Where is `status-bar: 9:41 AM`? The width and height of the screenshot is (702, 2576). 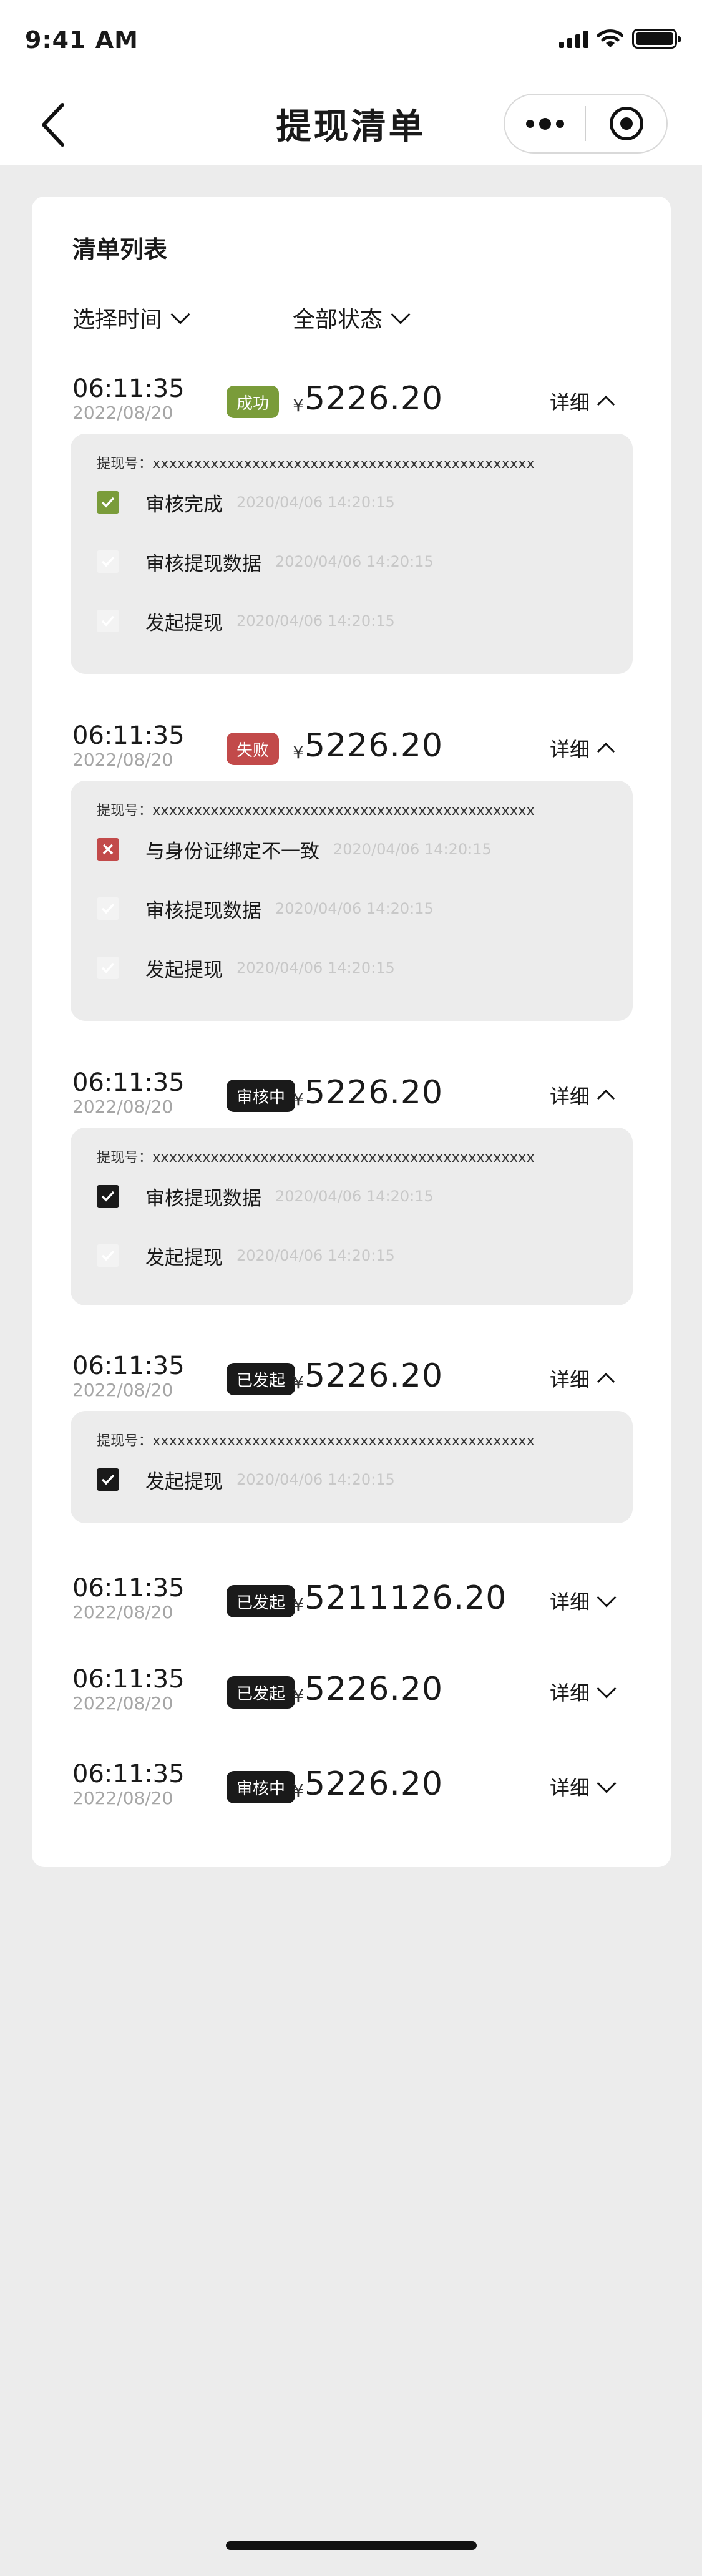 status-bar: 9:41 AM is located at coordinates (351, 40).